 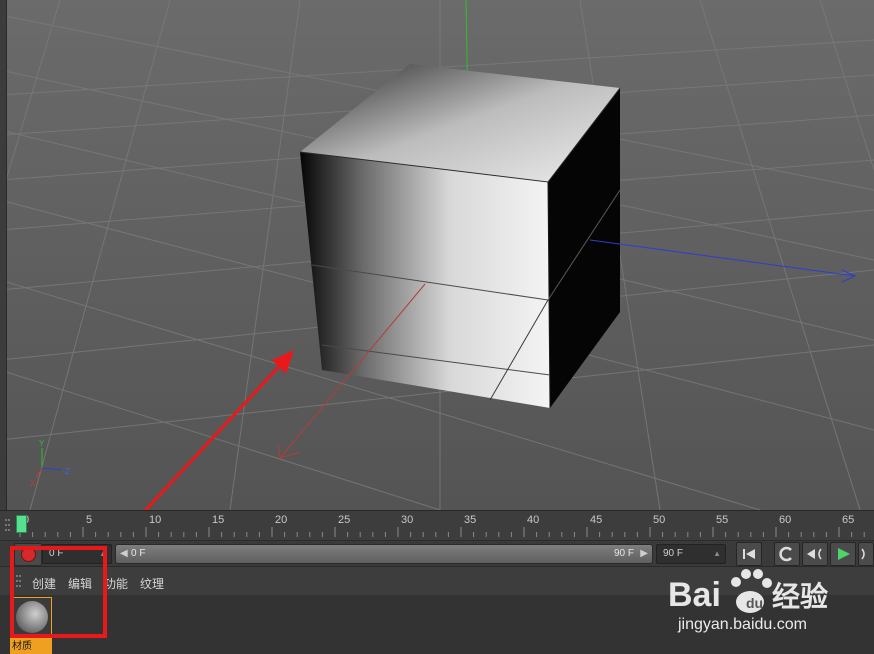 I want to click on gizmo-y-label: Y, so click(x=42, y=443).